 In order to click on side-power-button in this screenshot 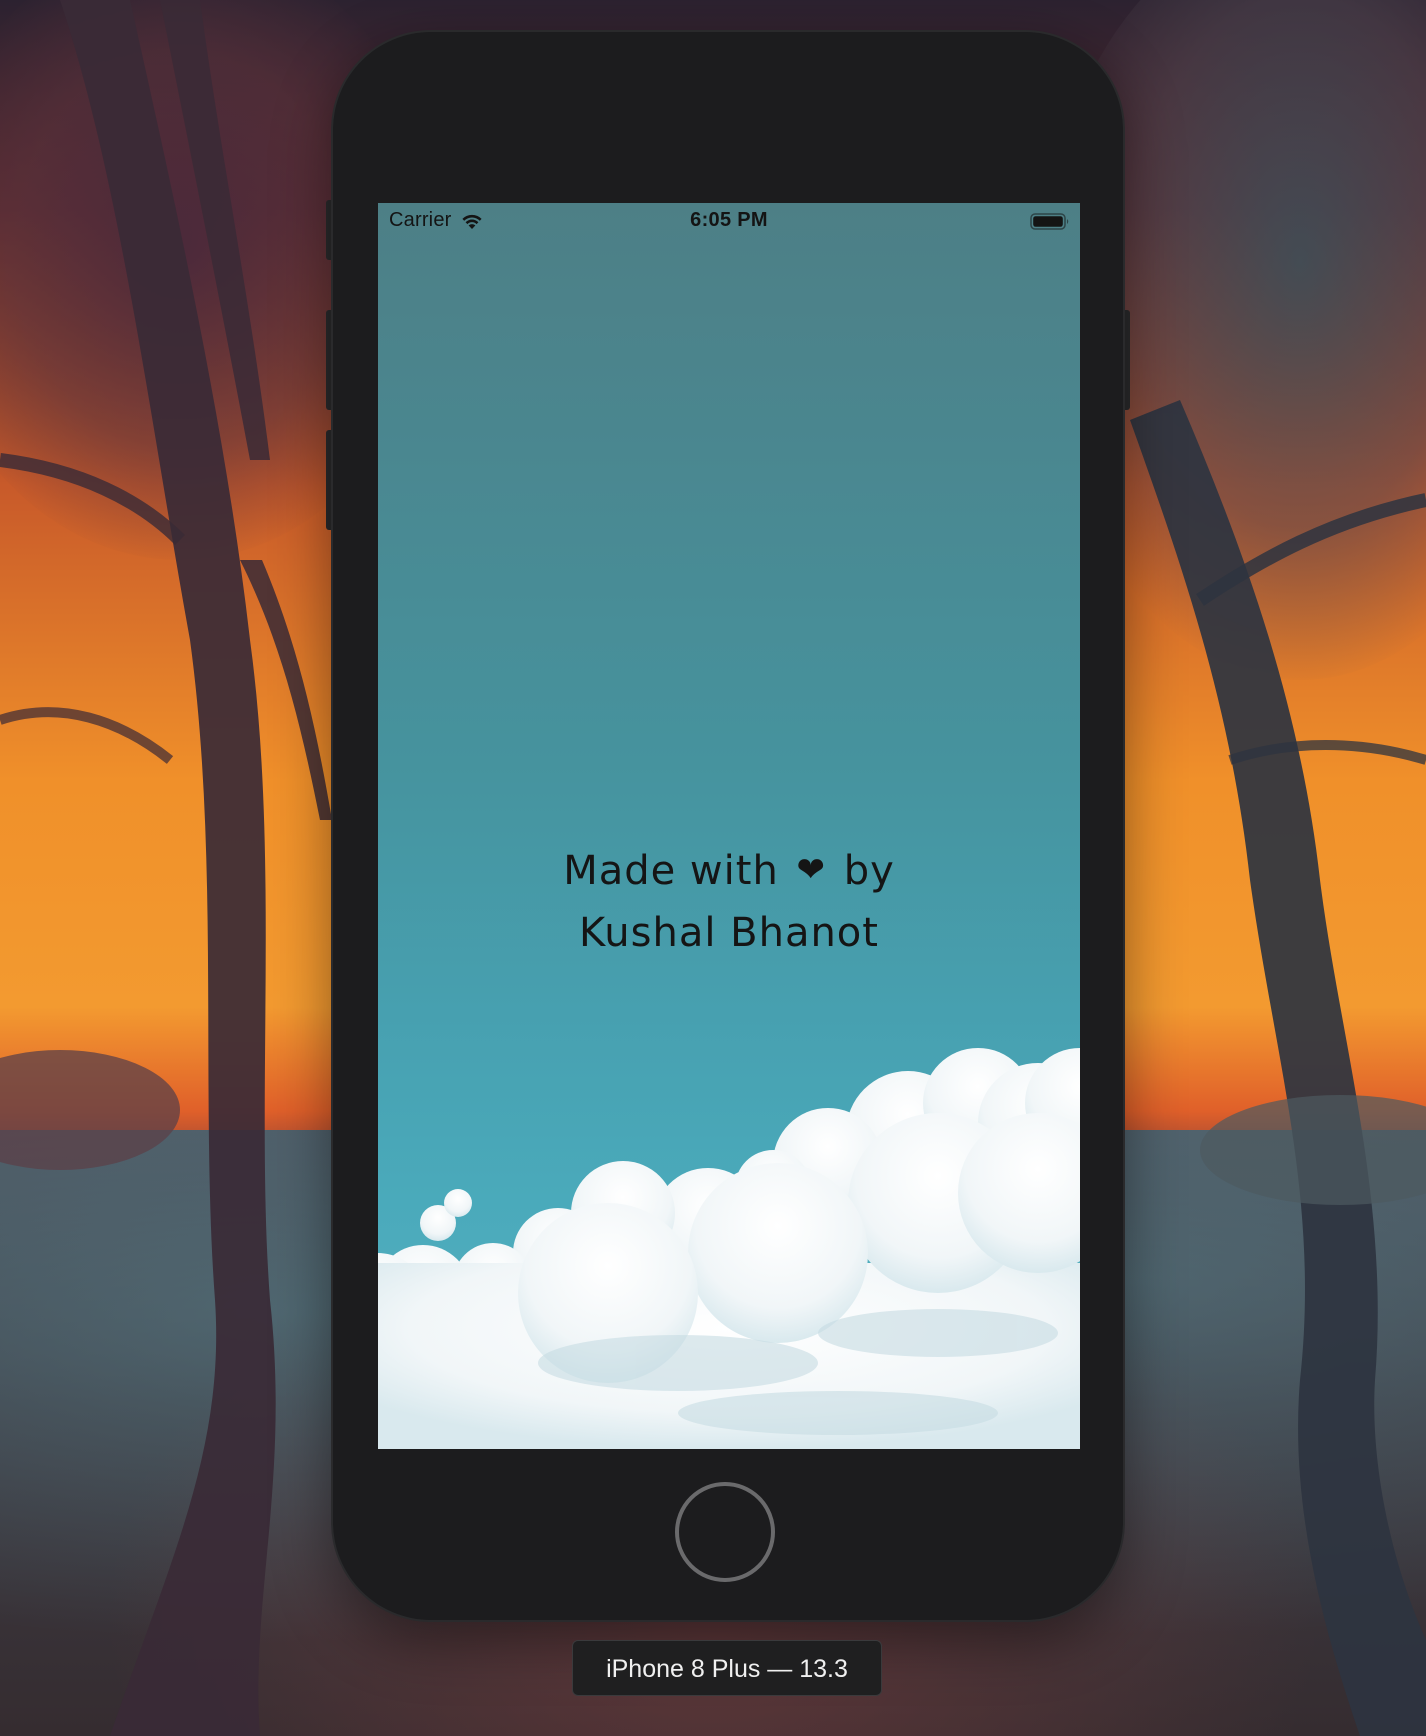, I will do `click(1126, 360)`.